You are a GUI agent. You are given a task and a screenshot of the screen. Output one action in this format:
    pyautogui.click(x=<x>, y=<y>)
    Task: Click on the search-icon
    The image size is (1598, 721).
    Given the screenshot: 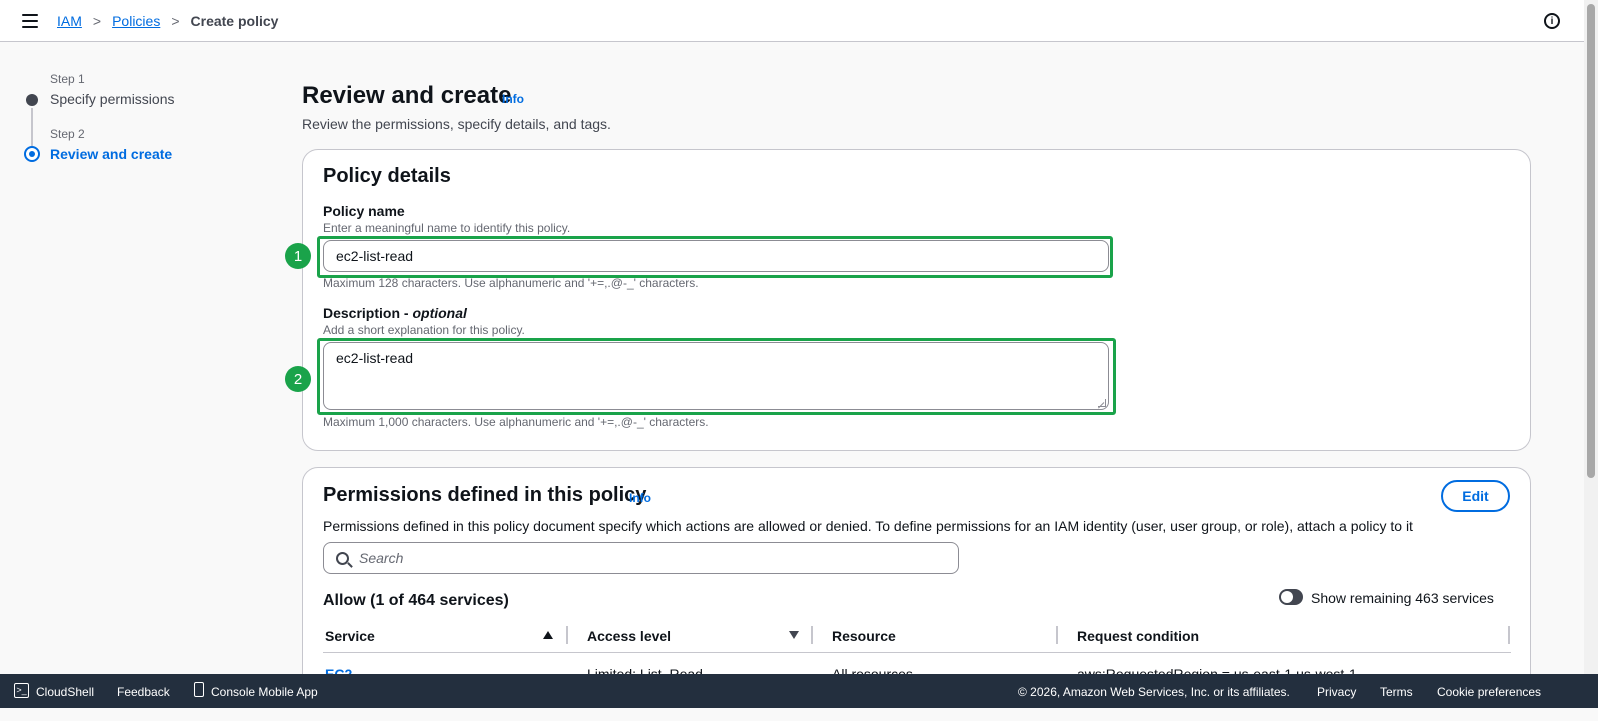 What is the action you would take?
    pyautogui.click(x=342, y=558)
    